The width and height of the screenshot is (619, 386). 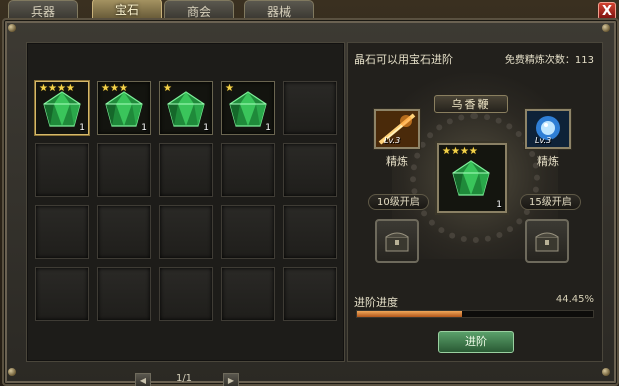 I want to click on item-name: 乌香鞭, so click(x=471, y=104).